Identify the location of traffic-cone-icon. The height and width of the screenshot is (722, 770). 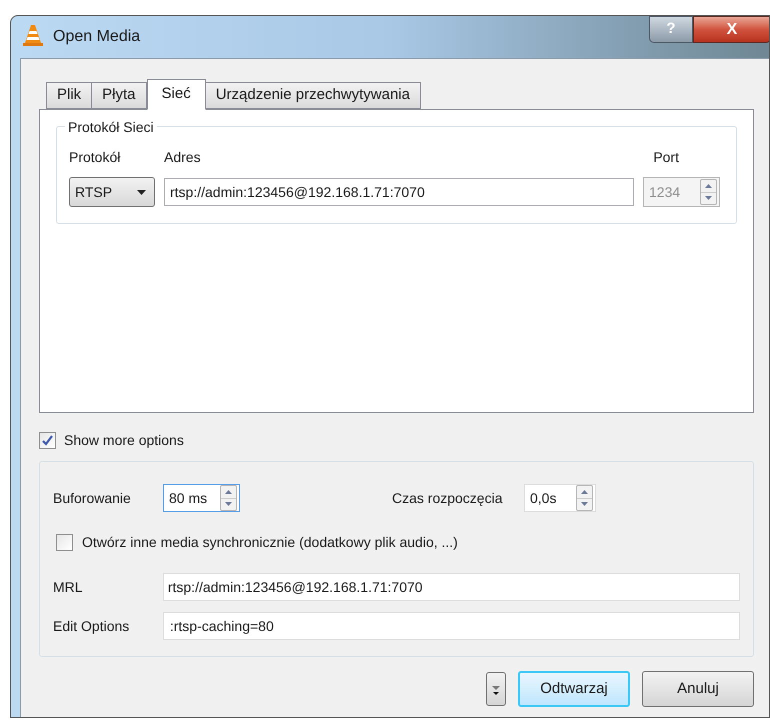
(33, 35).